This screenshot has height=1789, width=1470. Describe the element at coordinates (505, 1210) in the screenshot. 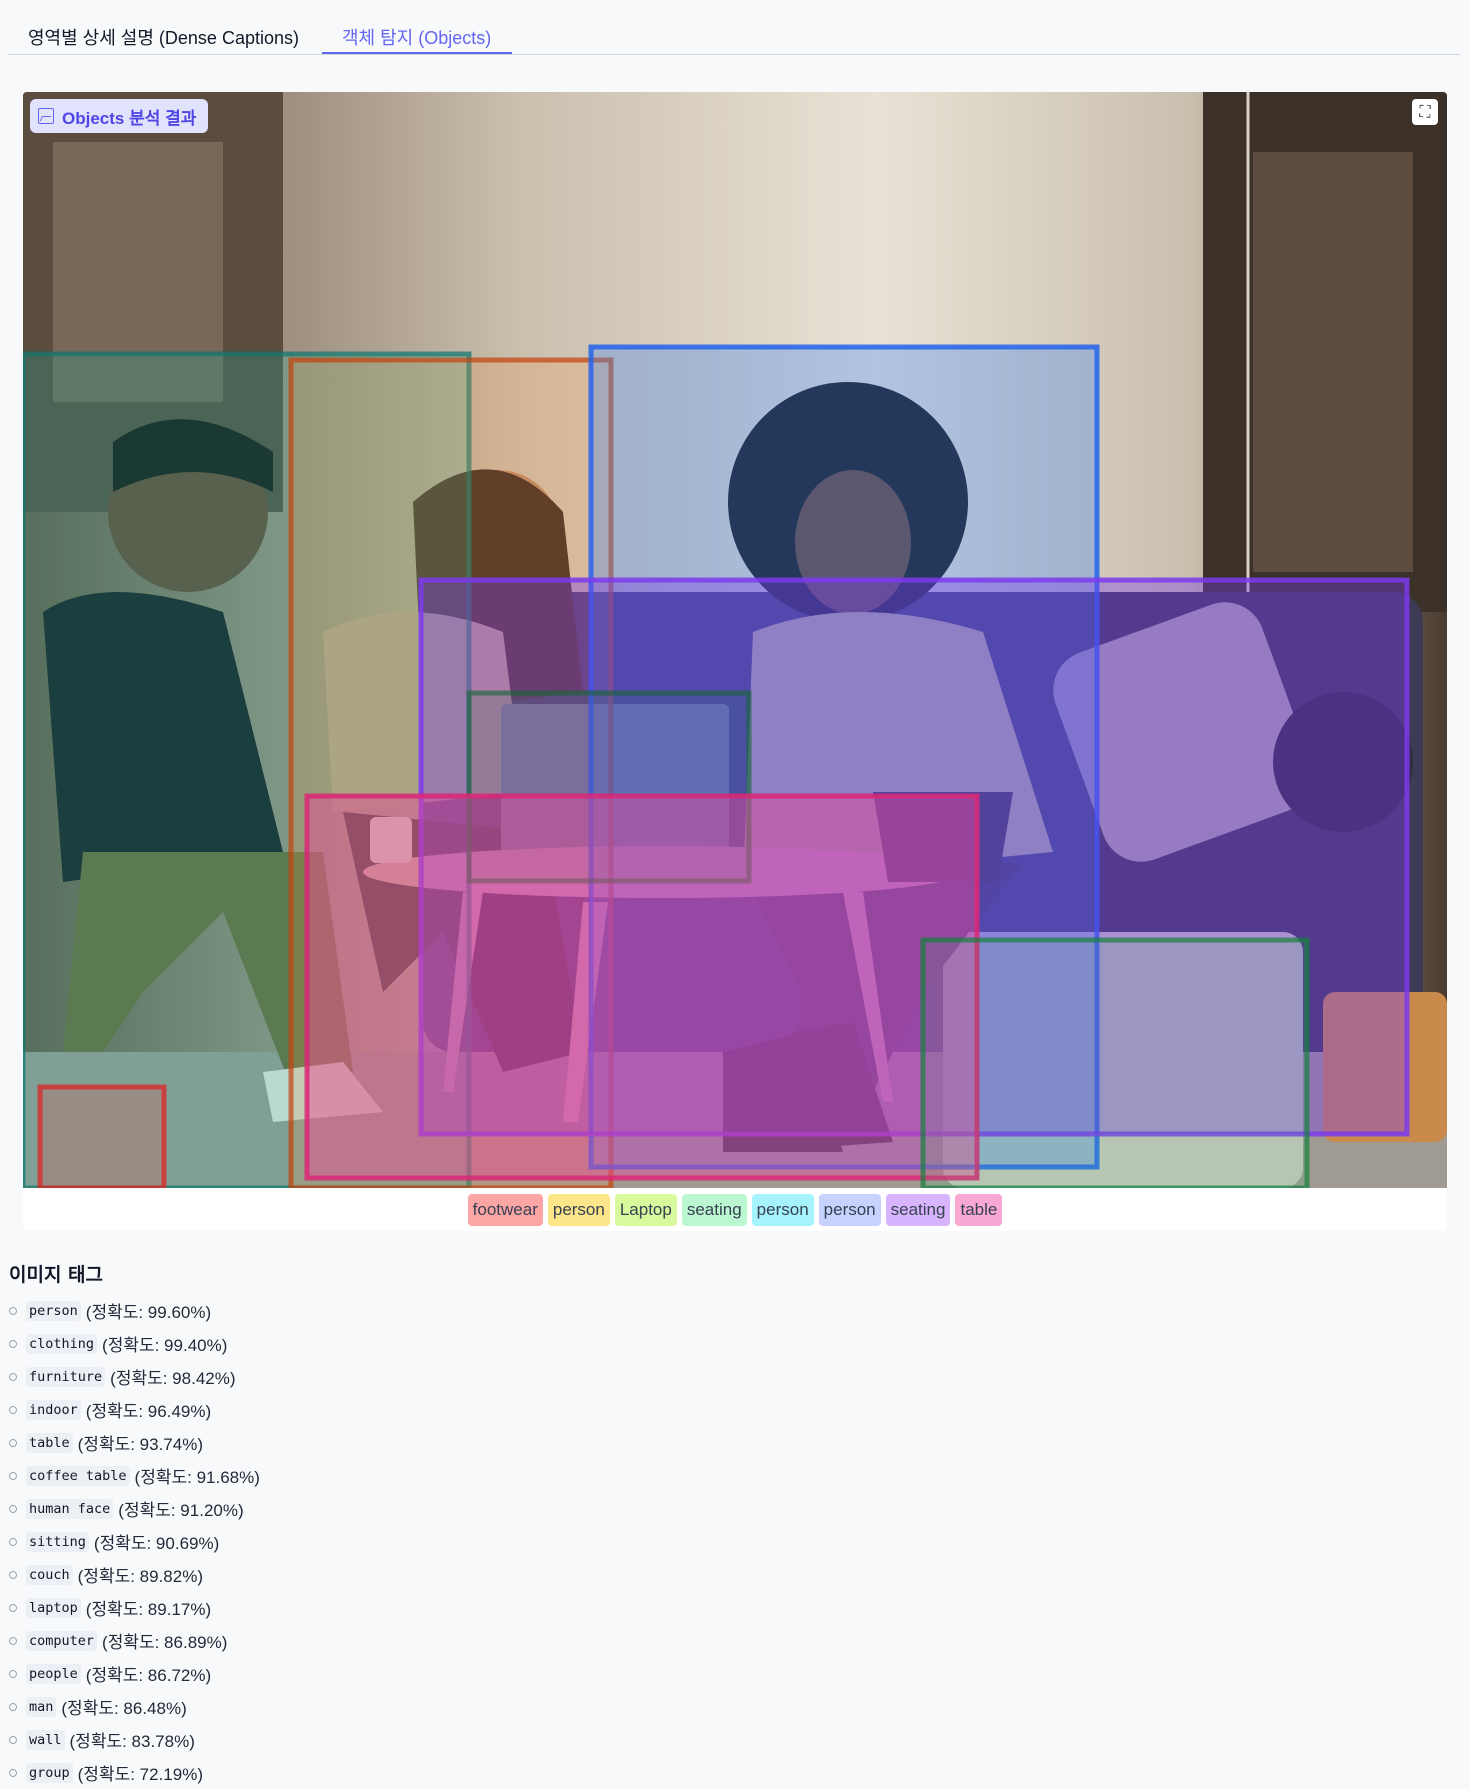

I see `legend-chip-footwear: footwear` at that location.